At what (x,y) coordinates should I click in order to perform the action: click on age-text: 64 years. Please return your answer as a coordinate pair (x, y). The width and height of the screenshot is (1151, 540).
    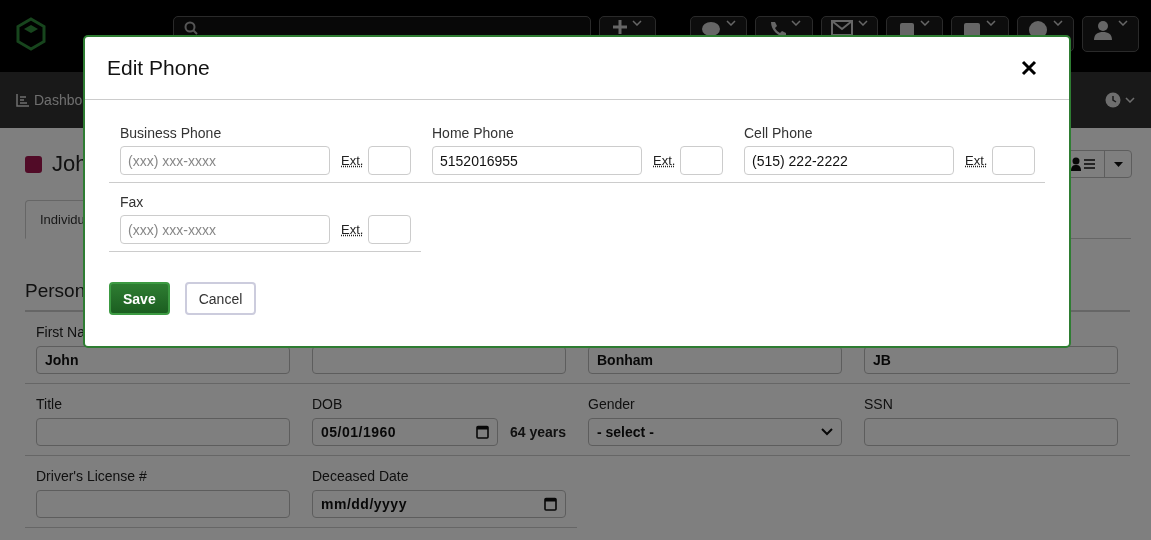
    Looking at the image, I should click on (538, 432).